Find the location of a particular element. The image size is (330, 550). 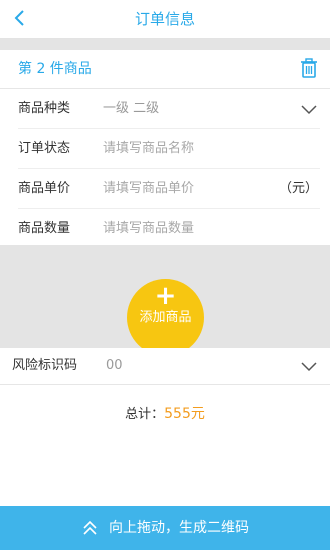

product-category-row: 商品种类 一级 二级 is located at coordinates (165, 109).